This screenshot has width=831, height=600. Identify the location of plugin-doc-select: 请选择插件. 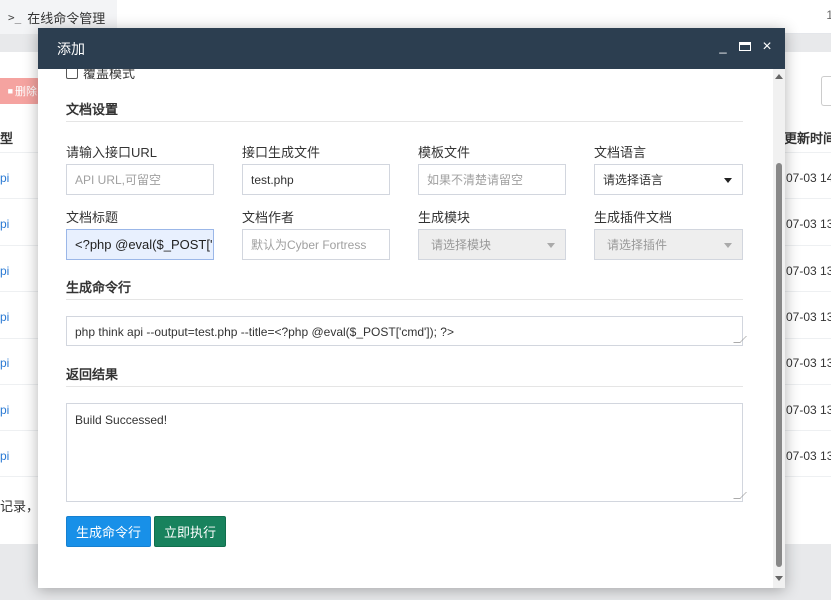
(668, 244).